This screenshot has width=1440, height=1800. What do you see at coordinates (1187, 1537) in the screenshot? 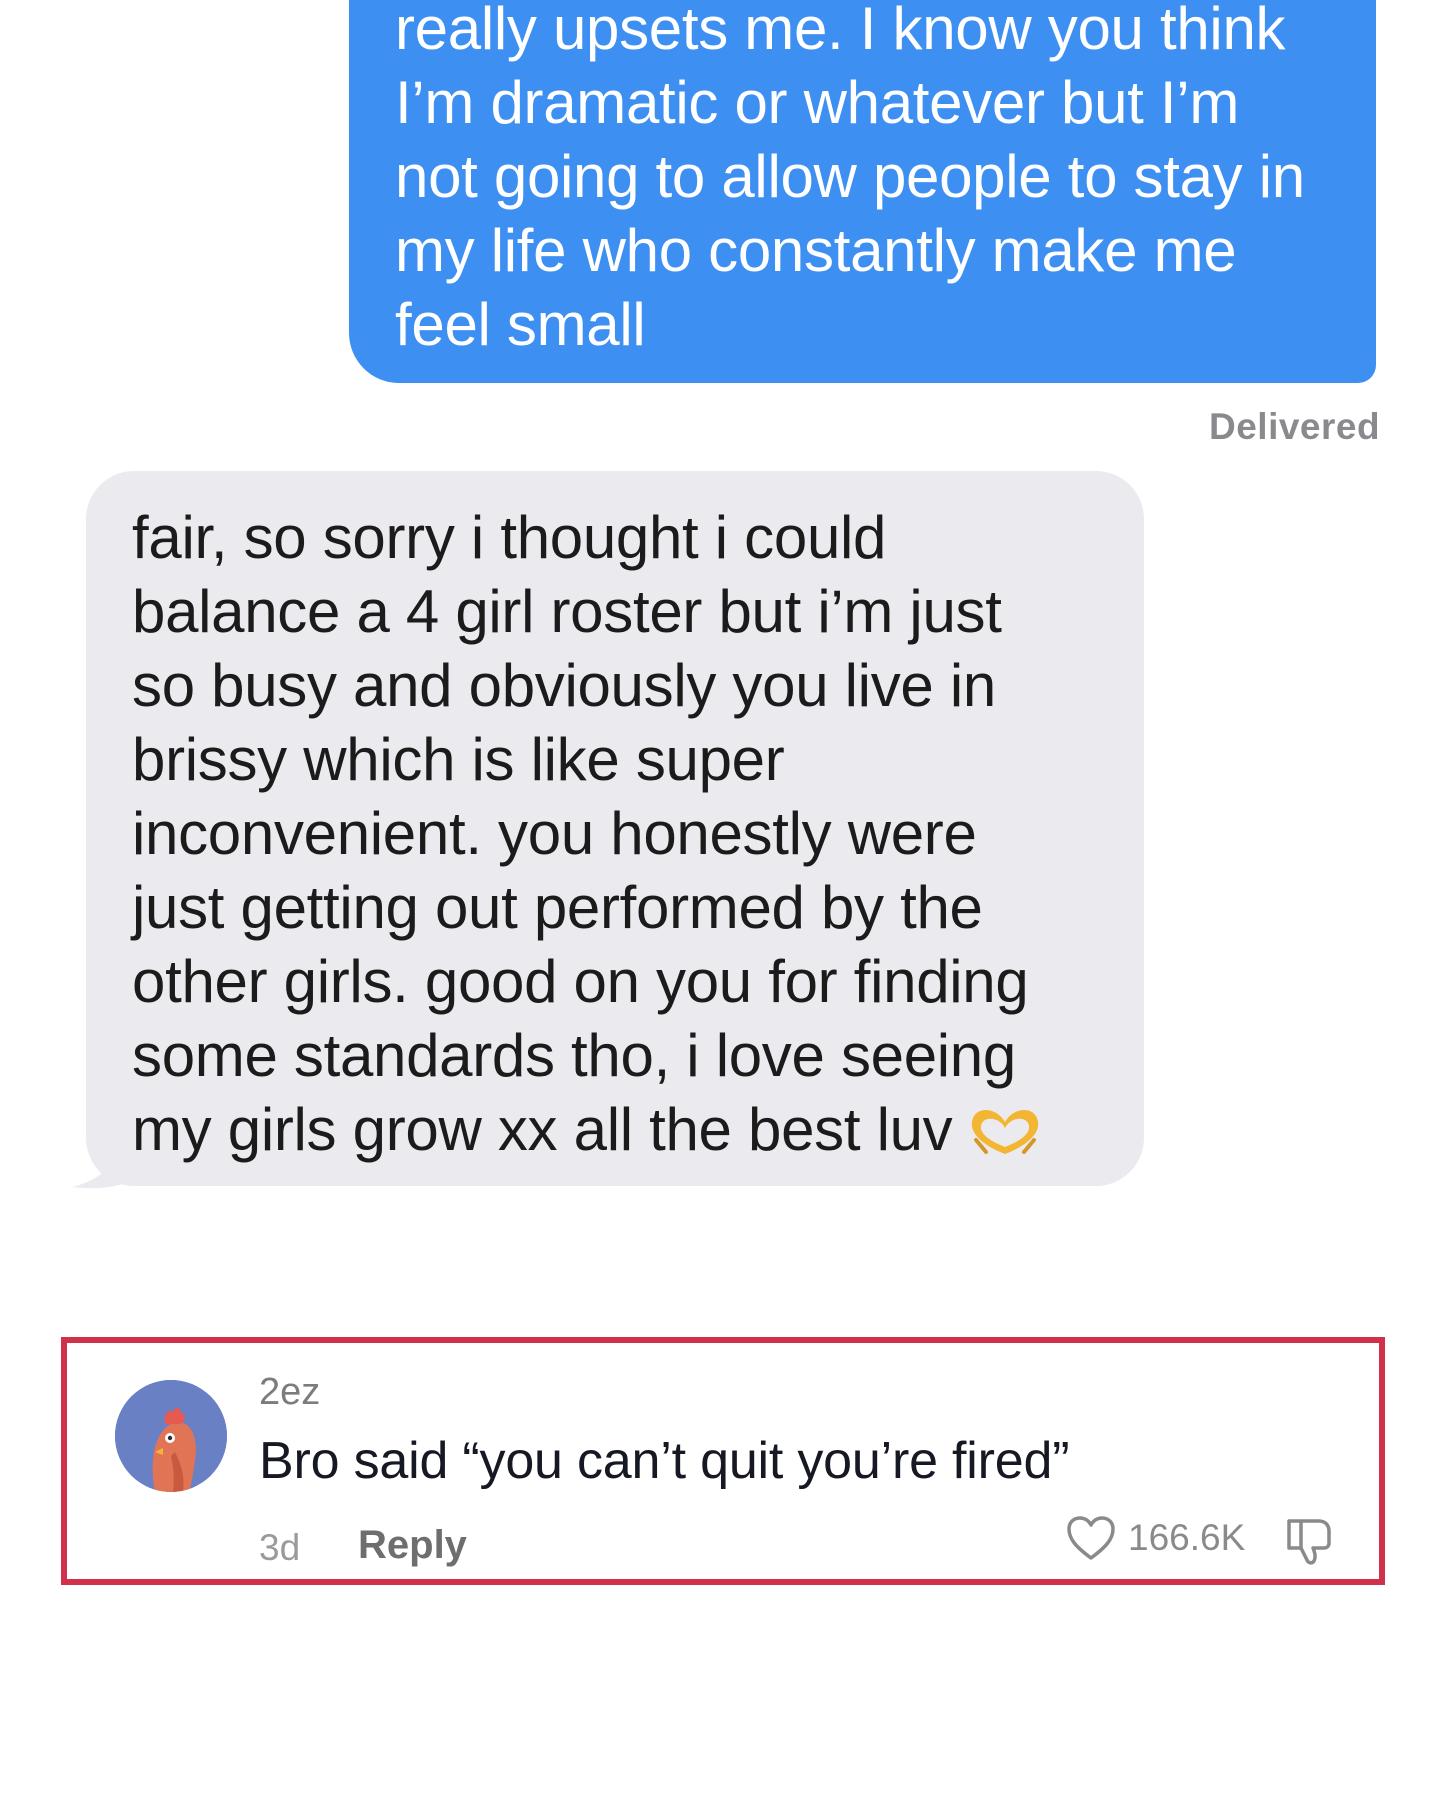
I see `like-count: 166.6K` at bounding box center [1187, 1537].